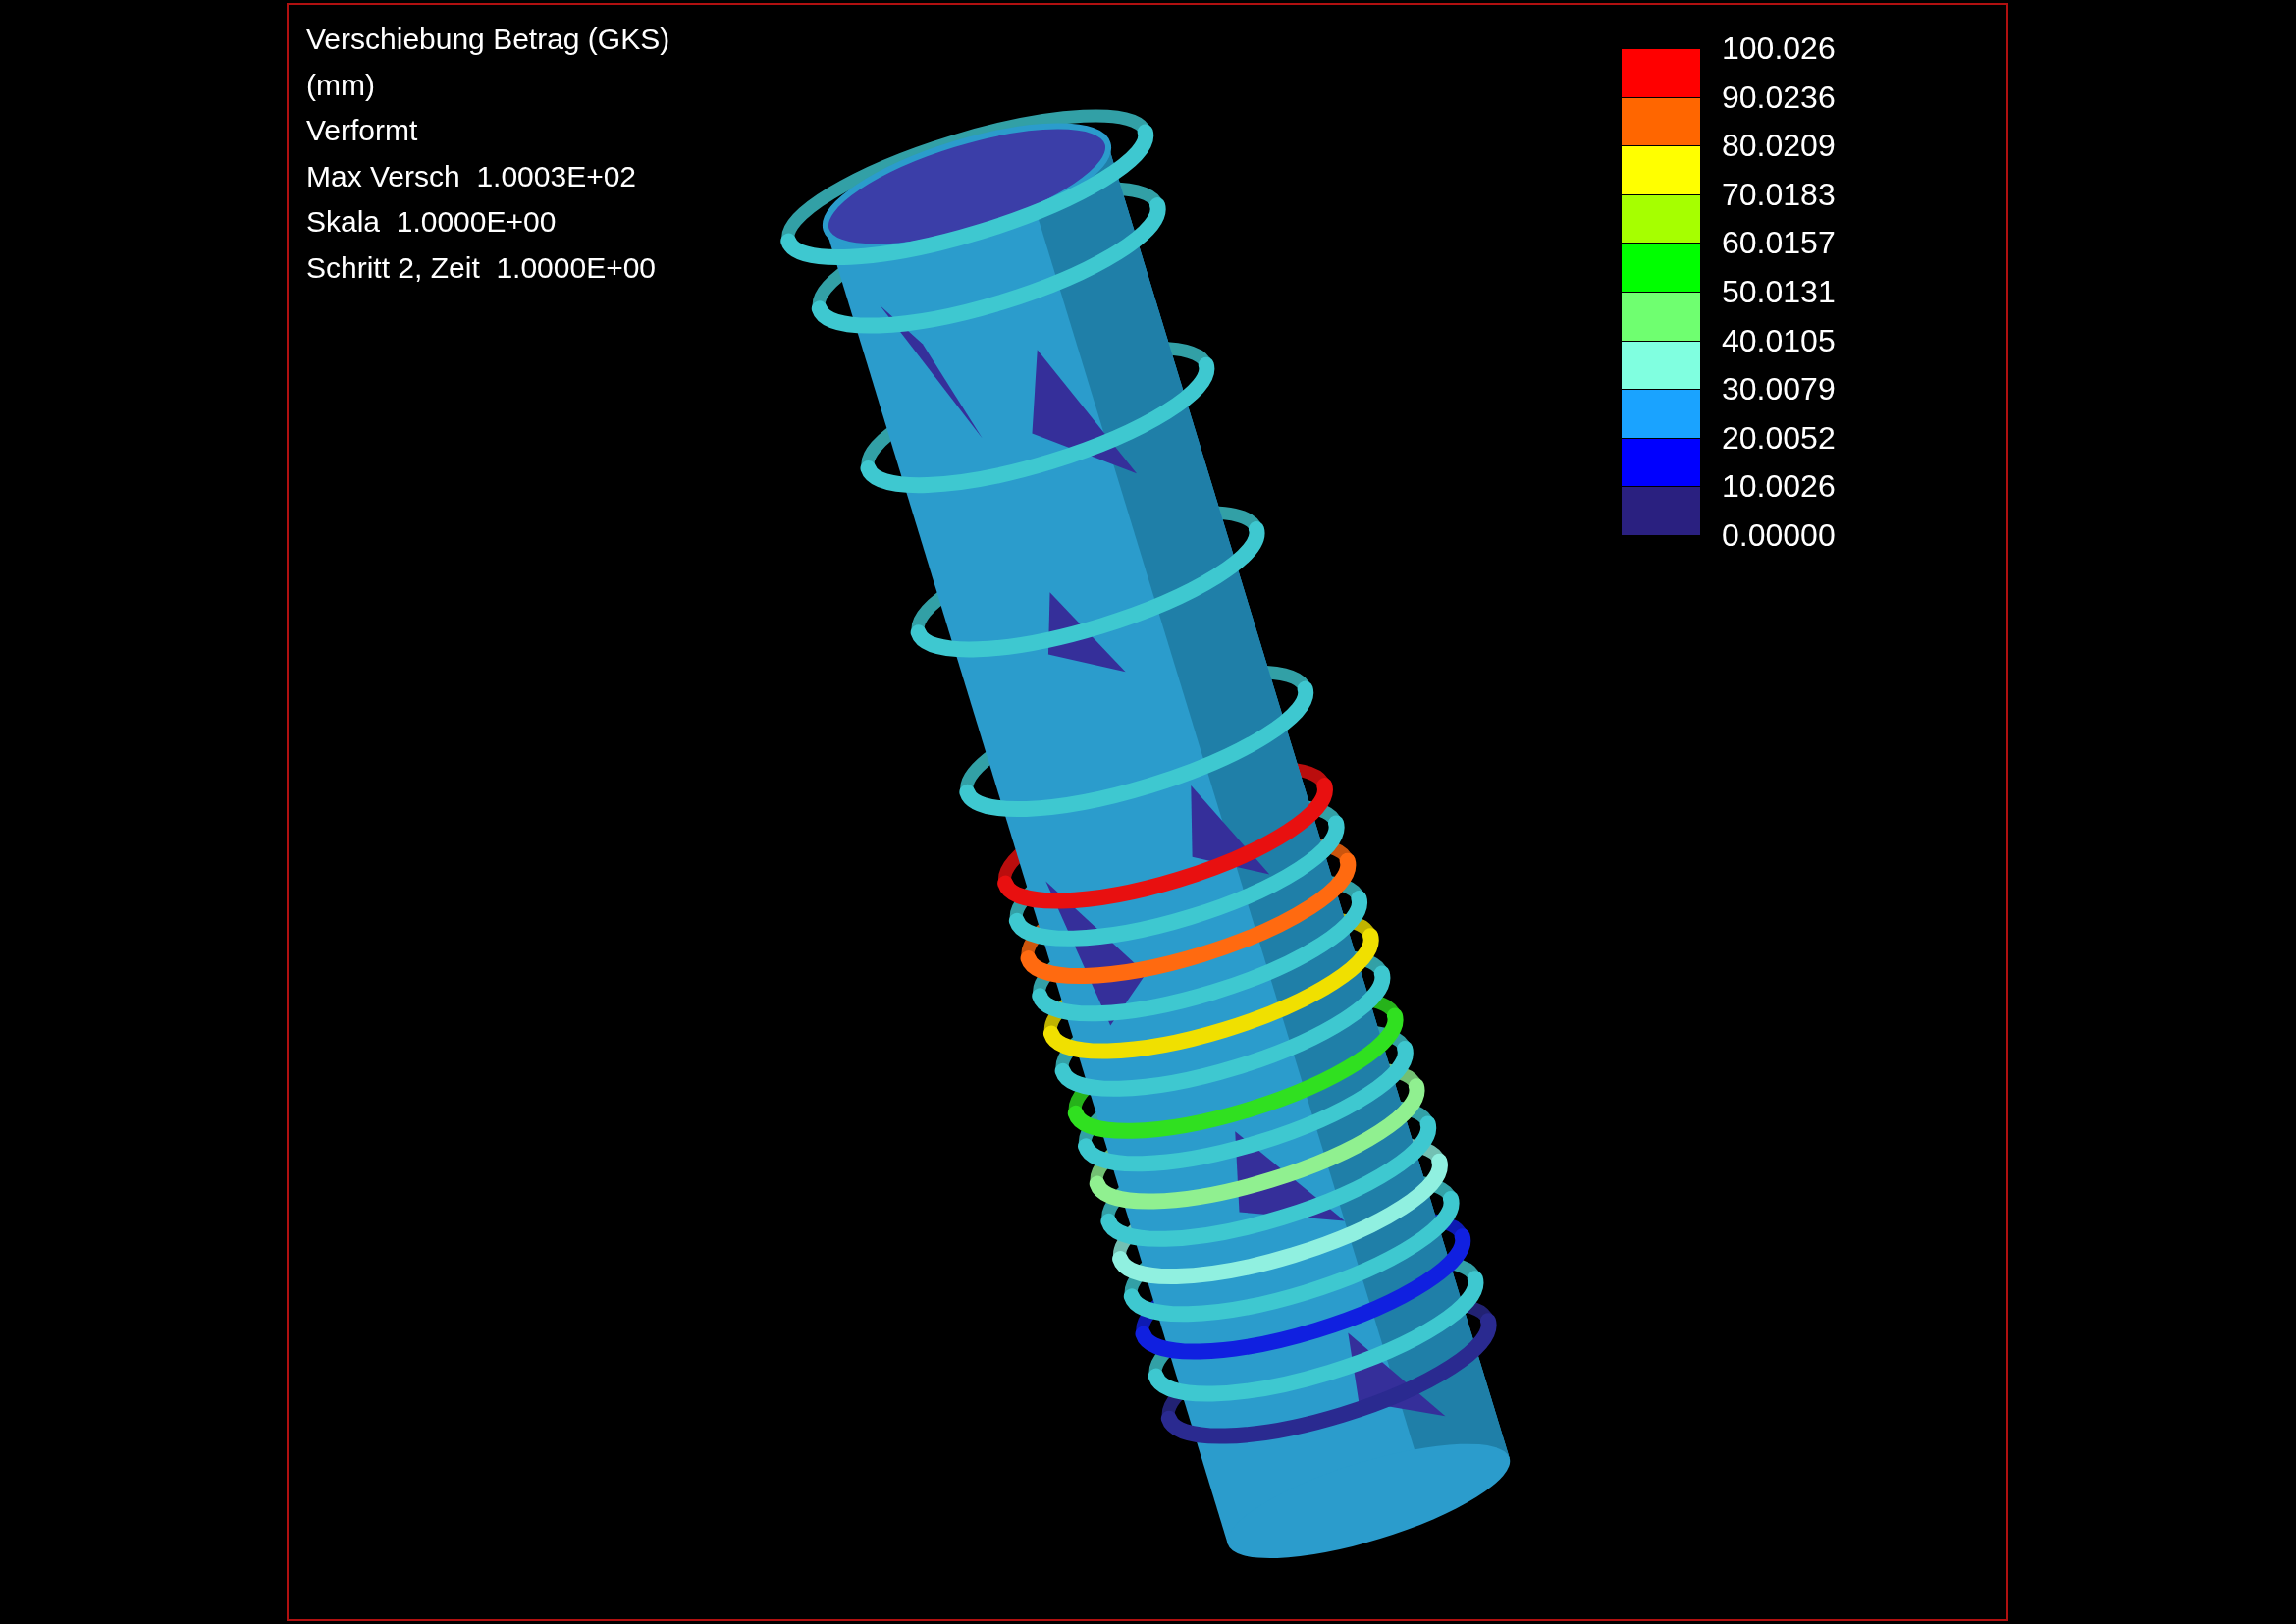  What do you see at coordinates (1779, 487) in the screenshot?
I see `legend-value: 10.0026` at bounding box center [1779, 487].